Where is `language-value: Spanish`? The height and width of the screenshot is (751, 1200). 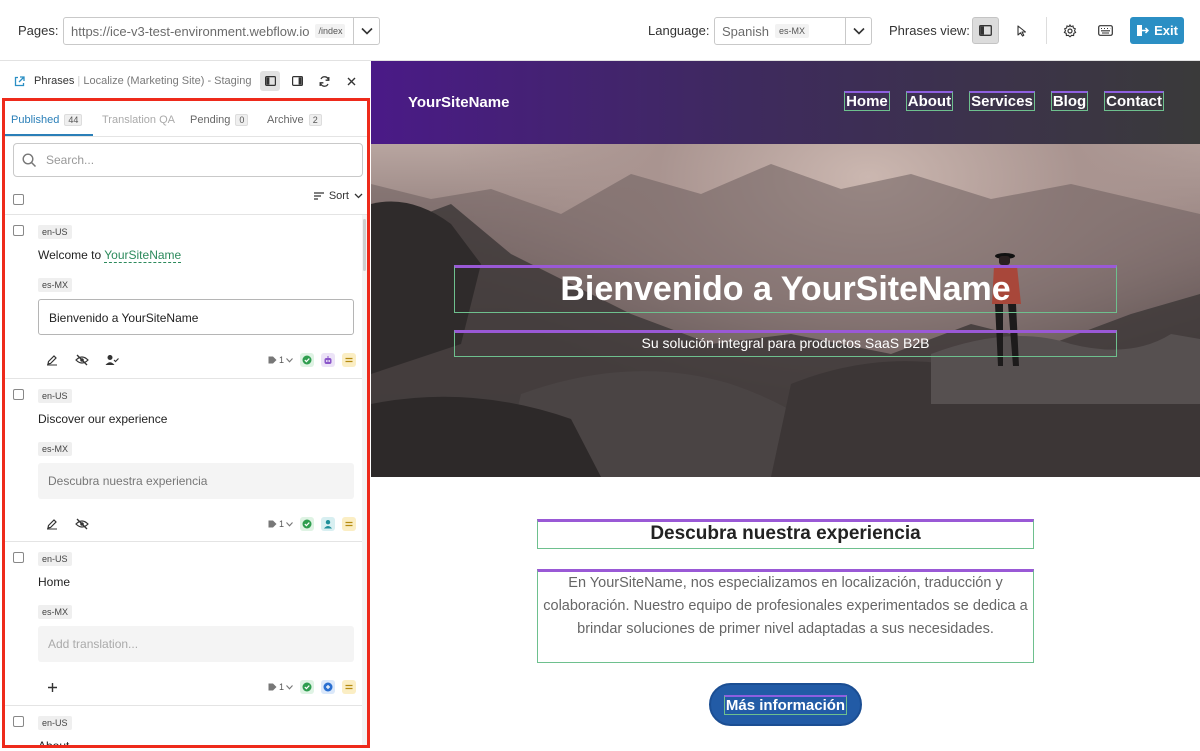 language-value: Spanish is located at coordinates (745, 31).